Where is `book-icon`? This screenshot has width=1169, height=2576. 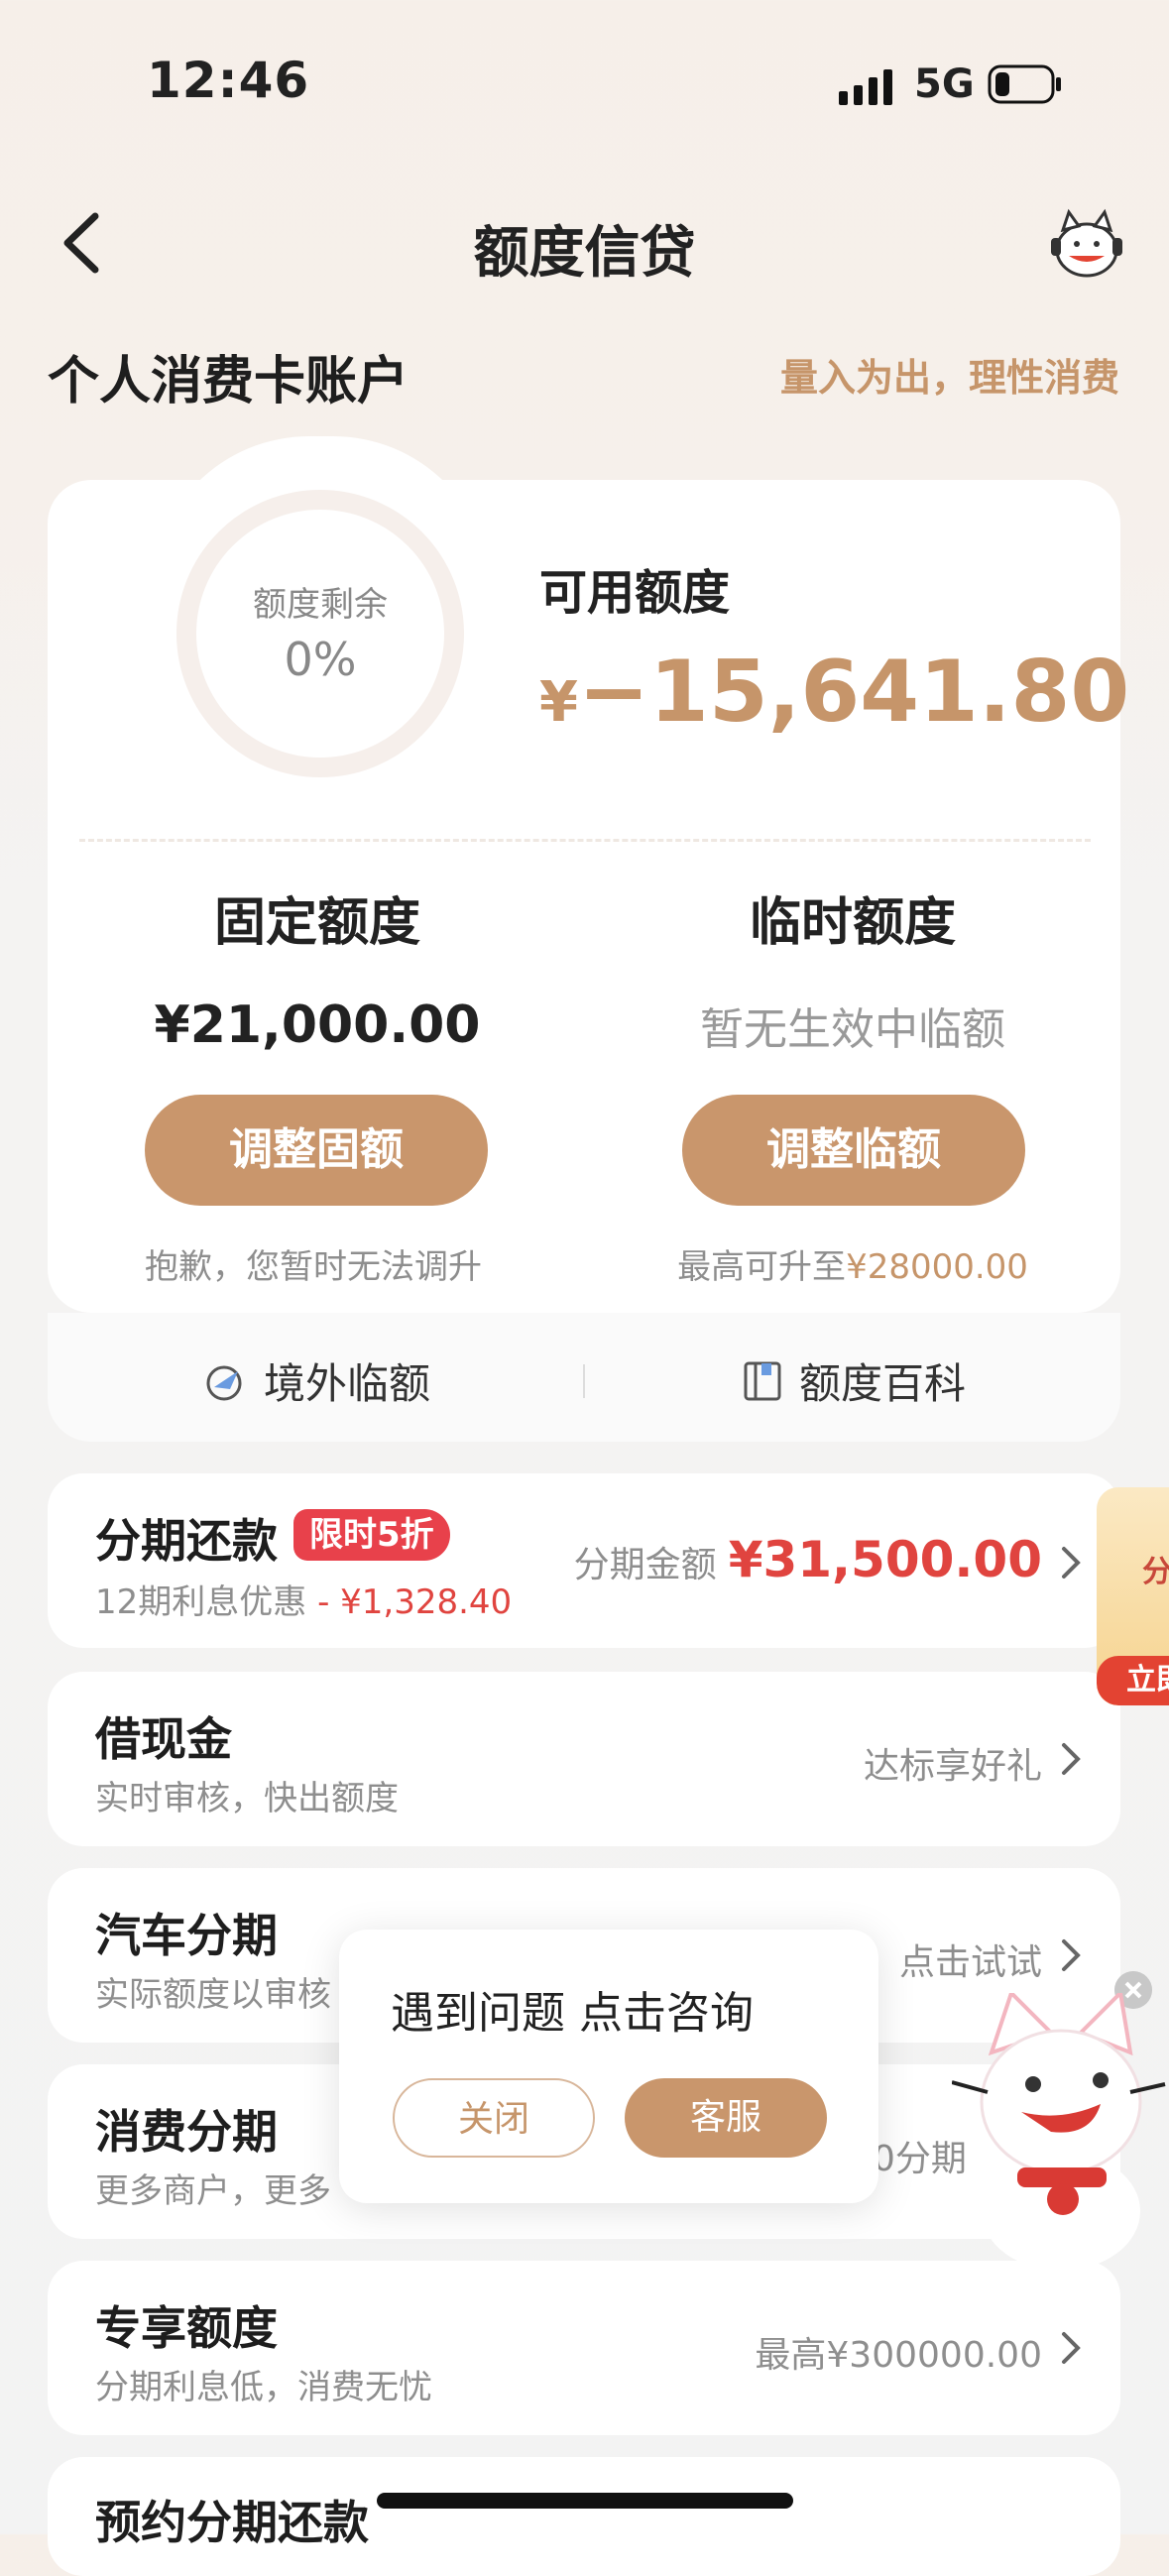 book-icon is located at coordinates (762, 1380).